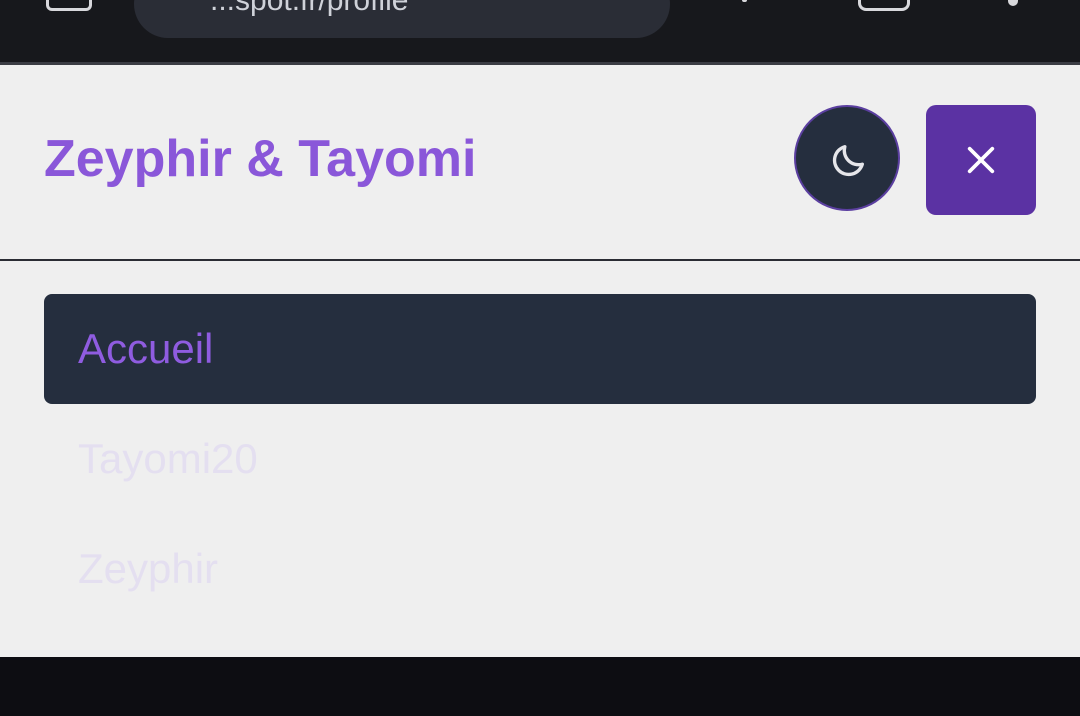  Describe the element at coordinates (1013, 3) in the screenshot. I see `menu-icon` at that location.